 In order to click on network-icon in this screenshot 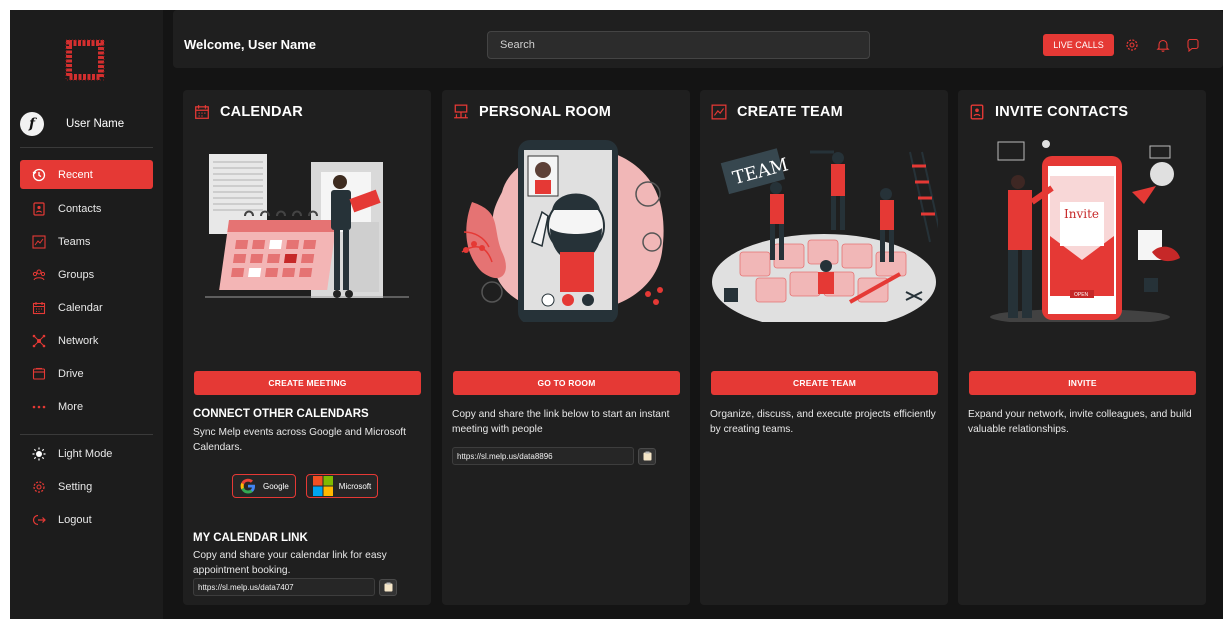, I will do `click(39, 341)`.